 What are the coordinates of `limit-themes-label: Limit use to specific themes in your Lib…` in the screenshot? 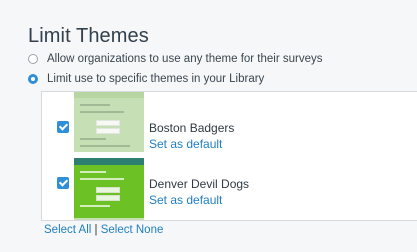 It's located at (156, 79).